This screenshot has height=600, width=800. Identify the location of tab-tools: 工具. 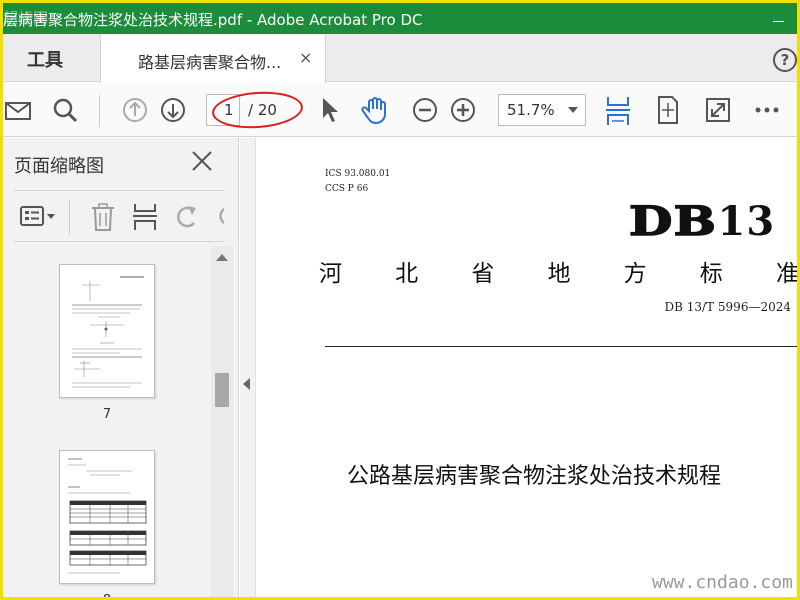
(51, 58).